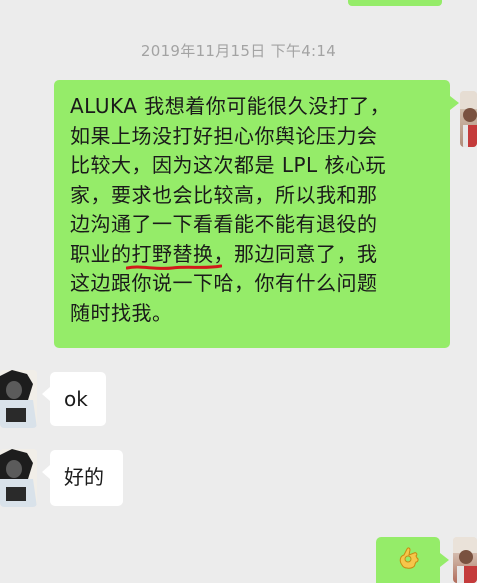  Describe the element at coordinates (173, 267) in the screenshot. I see `red-handdrawn-underline` at that location.